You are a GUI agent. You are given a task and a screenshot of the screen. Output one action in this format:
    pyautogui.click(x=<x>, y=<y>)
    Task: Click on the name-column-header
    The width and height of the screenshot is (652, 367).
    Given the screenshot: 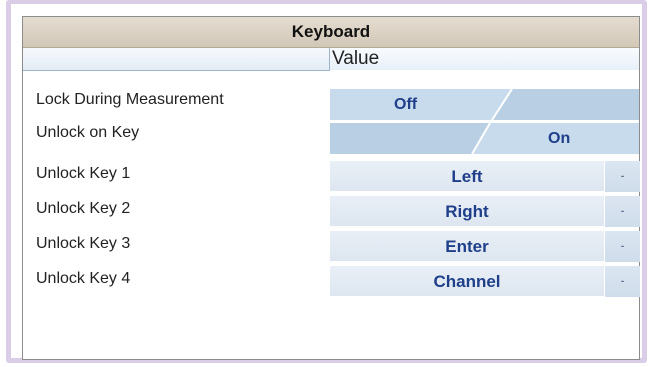 What is the action you would take?
    pyautogui.click(x=176, y=59)
    